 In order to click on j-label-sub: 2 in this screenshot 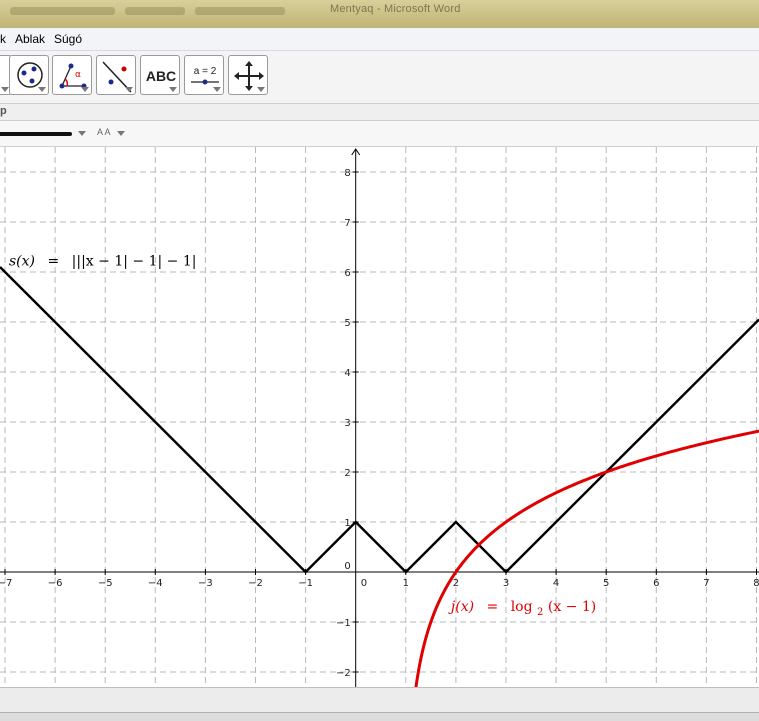, I will do `click(540, 612)`.